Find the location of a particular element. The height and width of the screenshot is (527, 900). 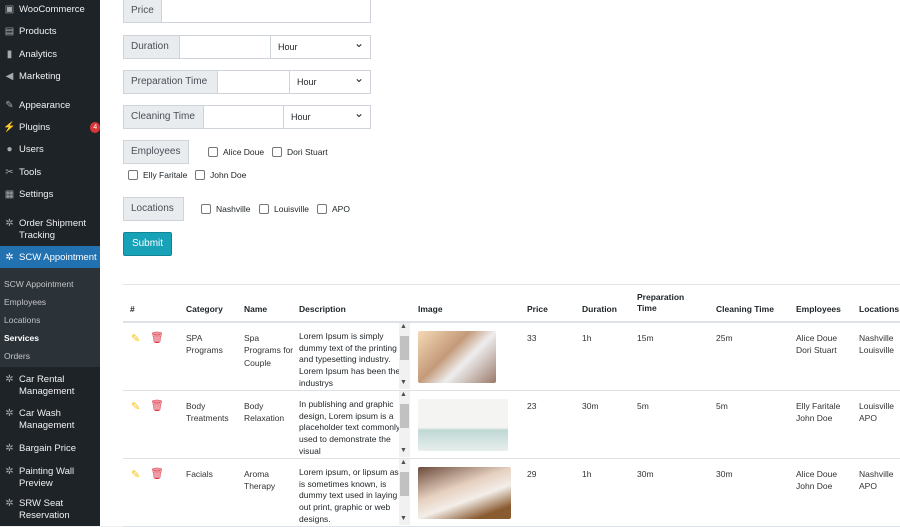

sidebar-item-car-rental-management: ✲ Car Rental Management is located at coordinates (50, 386).